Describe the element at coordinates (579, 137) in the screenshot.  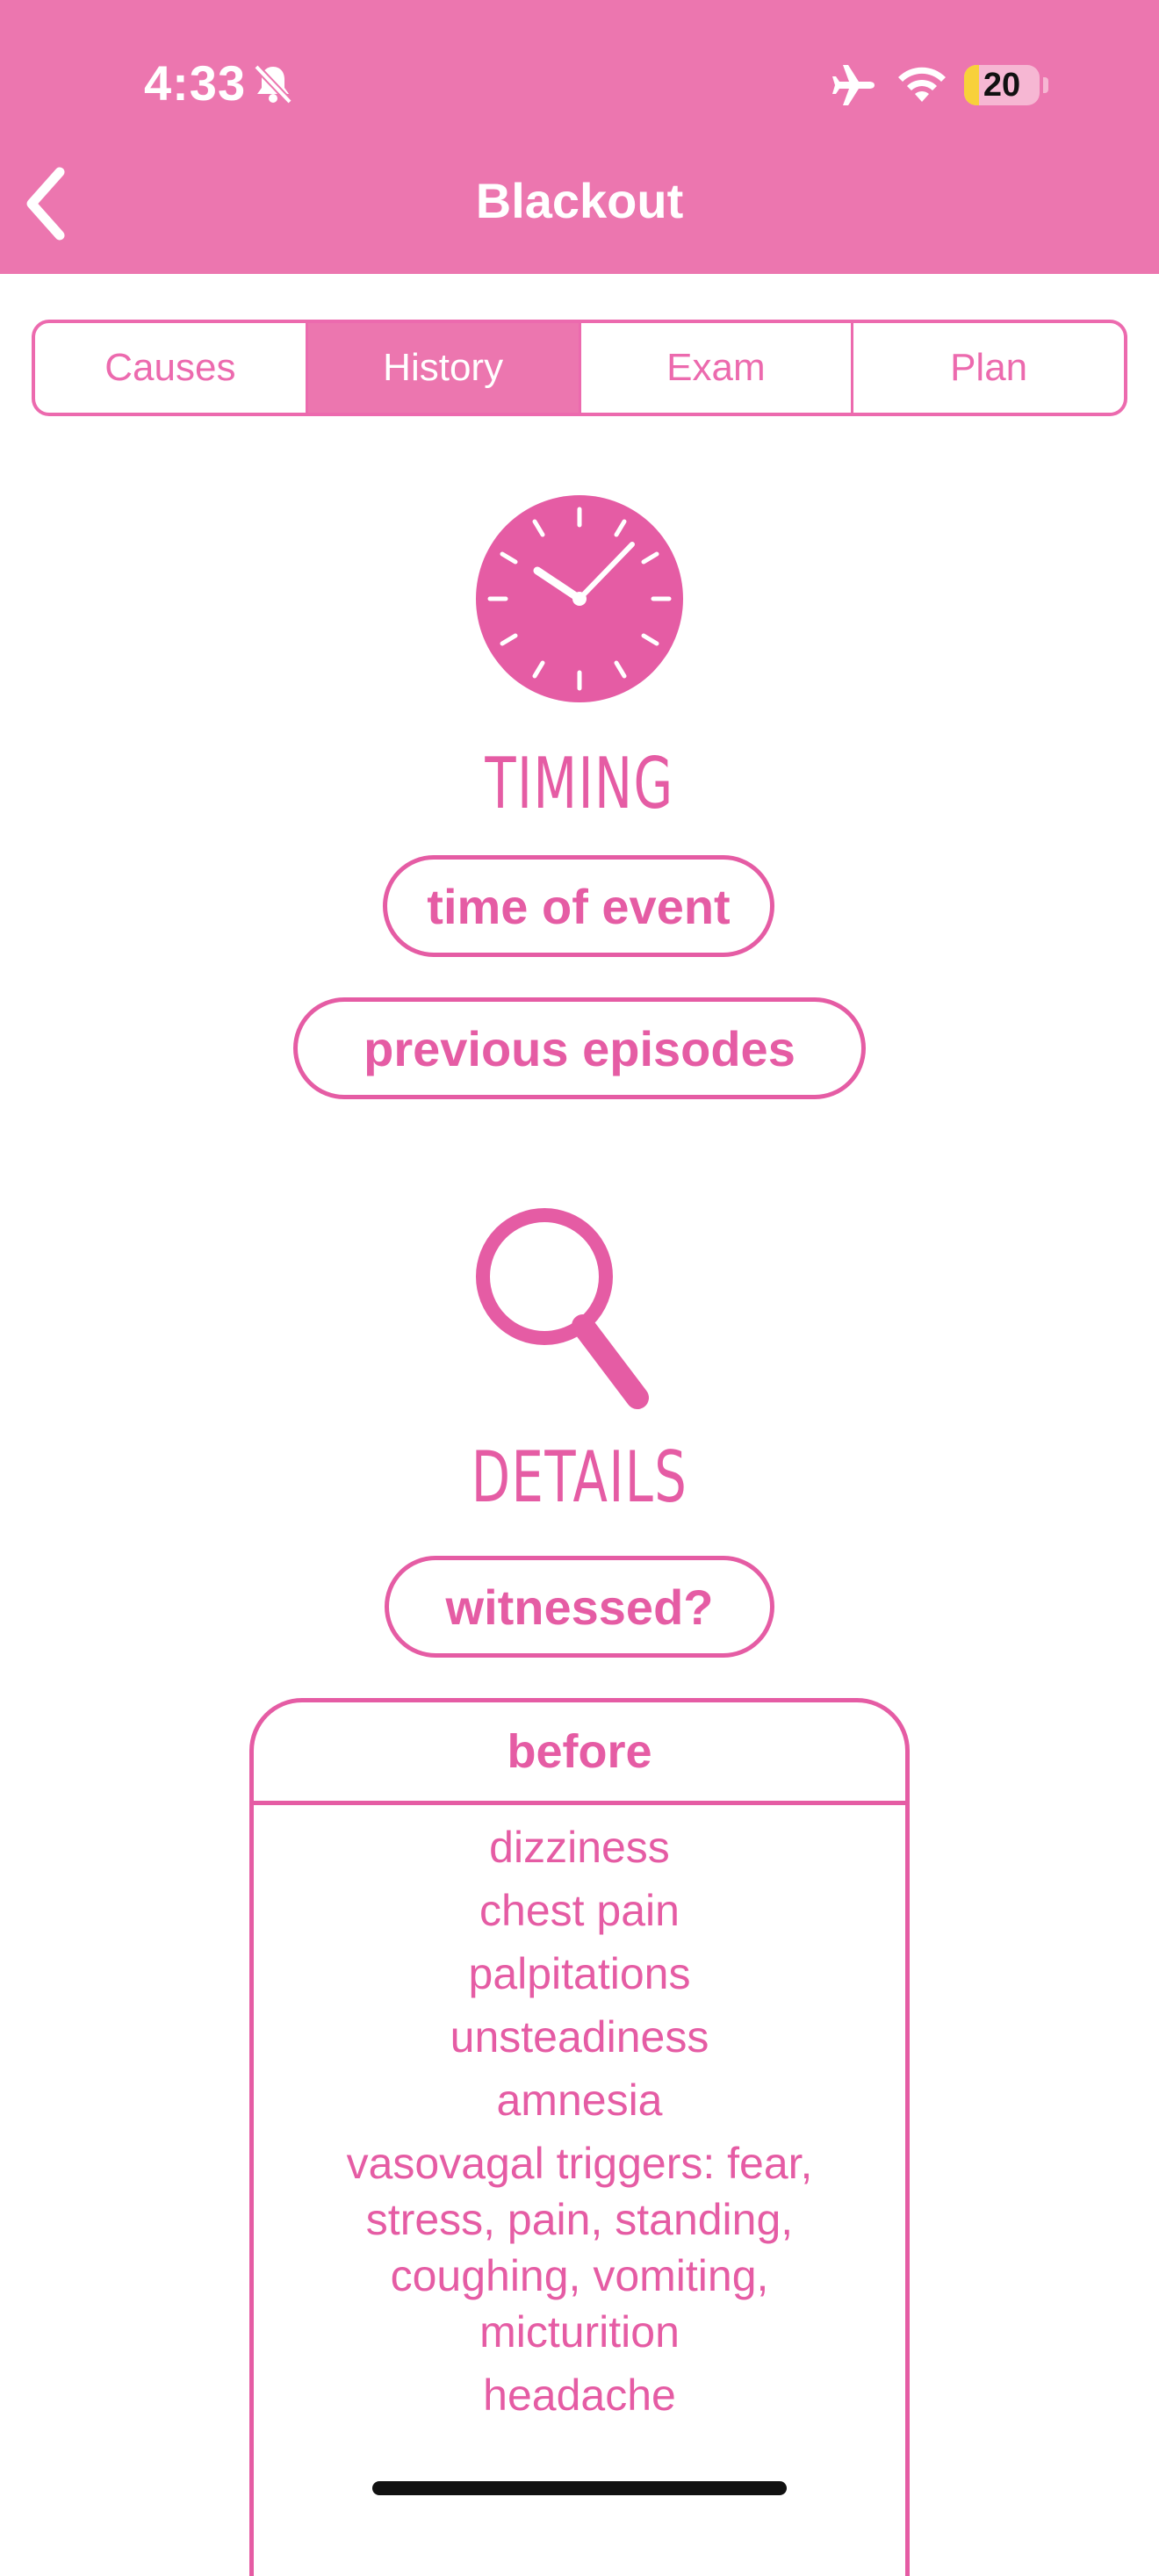
I see `app-header: 4:33 20 Blackout` at that location.